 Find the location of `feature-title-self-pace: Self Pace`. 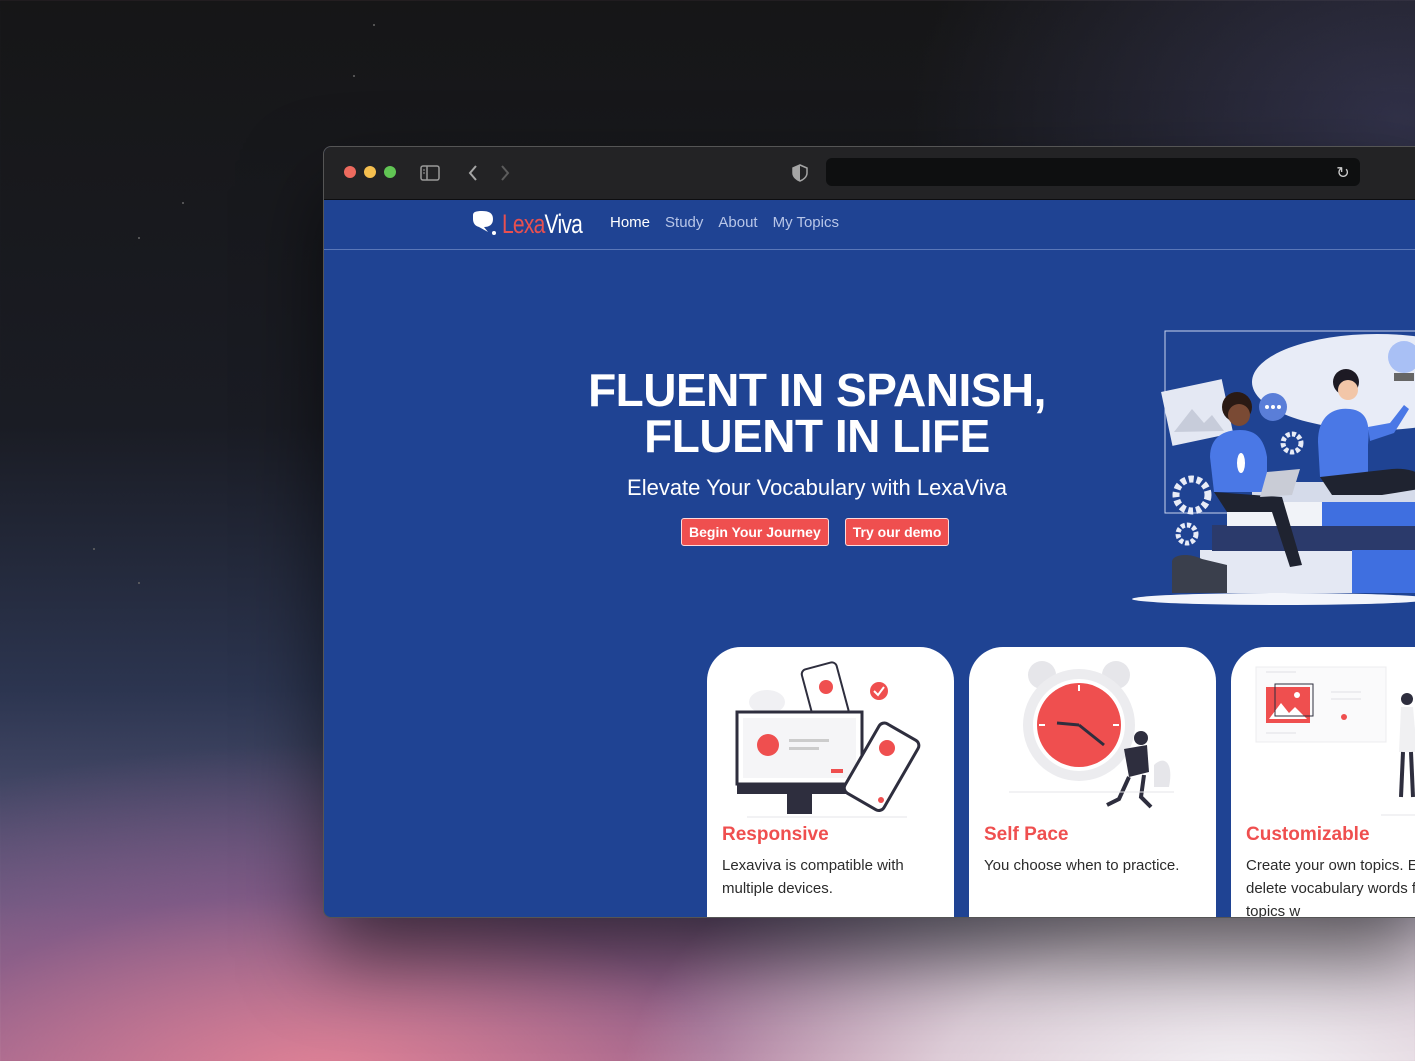

feature-title-self-pace: Self Pace is located at coordinates (1026, 834).